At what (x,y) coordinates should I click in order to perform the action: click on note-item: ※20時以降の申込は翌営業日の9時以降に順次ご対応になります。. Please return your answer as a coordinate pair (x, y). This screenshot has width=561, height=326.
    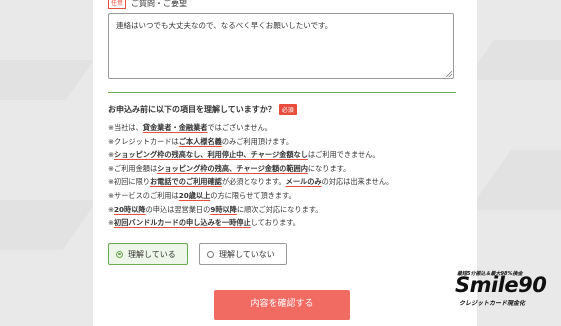
    Looking at the image, I should click on (288, 210).